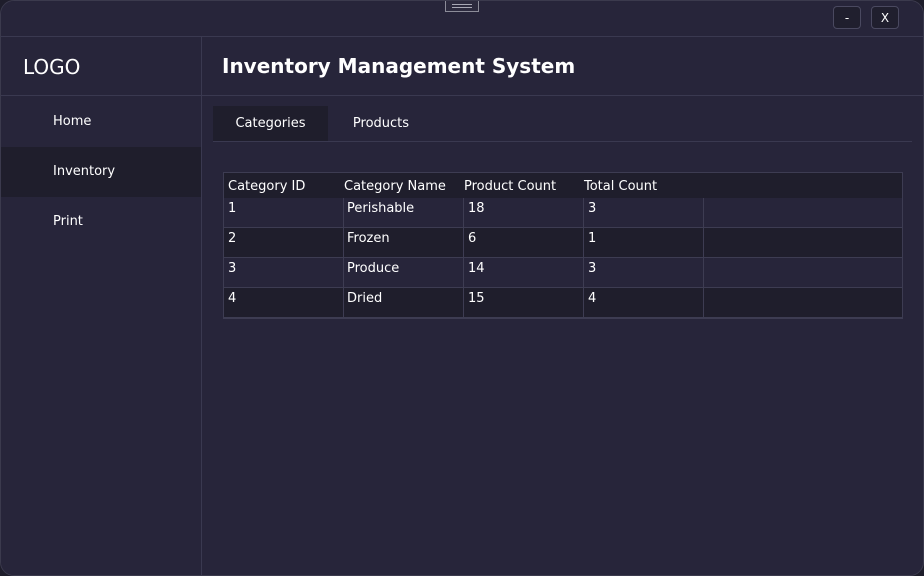 This screenshot has width=924, height=576. What do you see at coordinates (284, 242) in the screenshot?
I see `cell-category-id: 2` at bounding box center [284, 242].